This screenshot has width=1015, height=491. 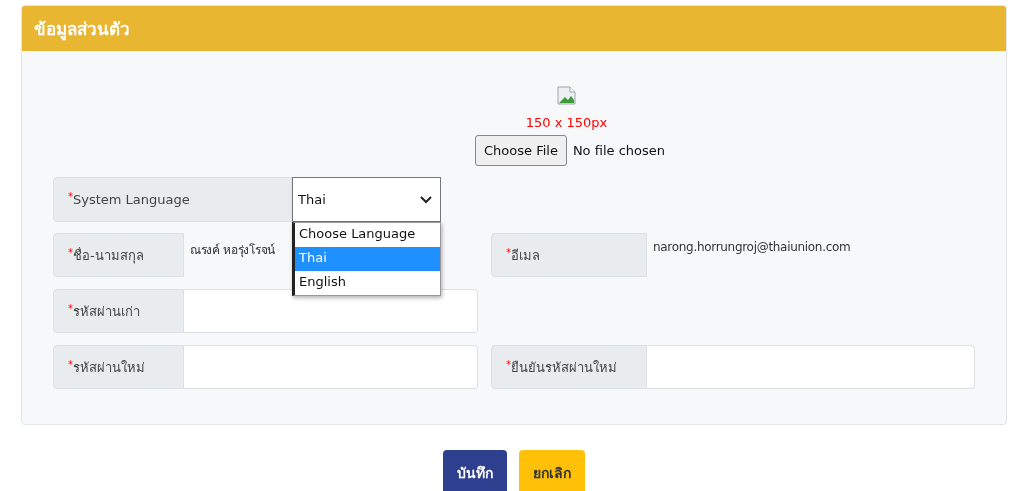 I want to click on field-label: *ชื่อ-นามสกุล, so click(x=118, y=255).